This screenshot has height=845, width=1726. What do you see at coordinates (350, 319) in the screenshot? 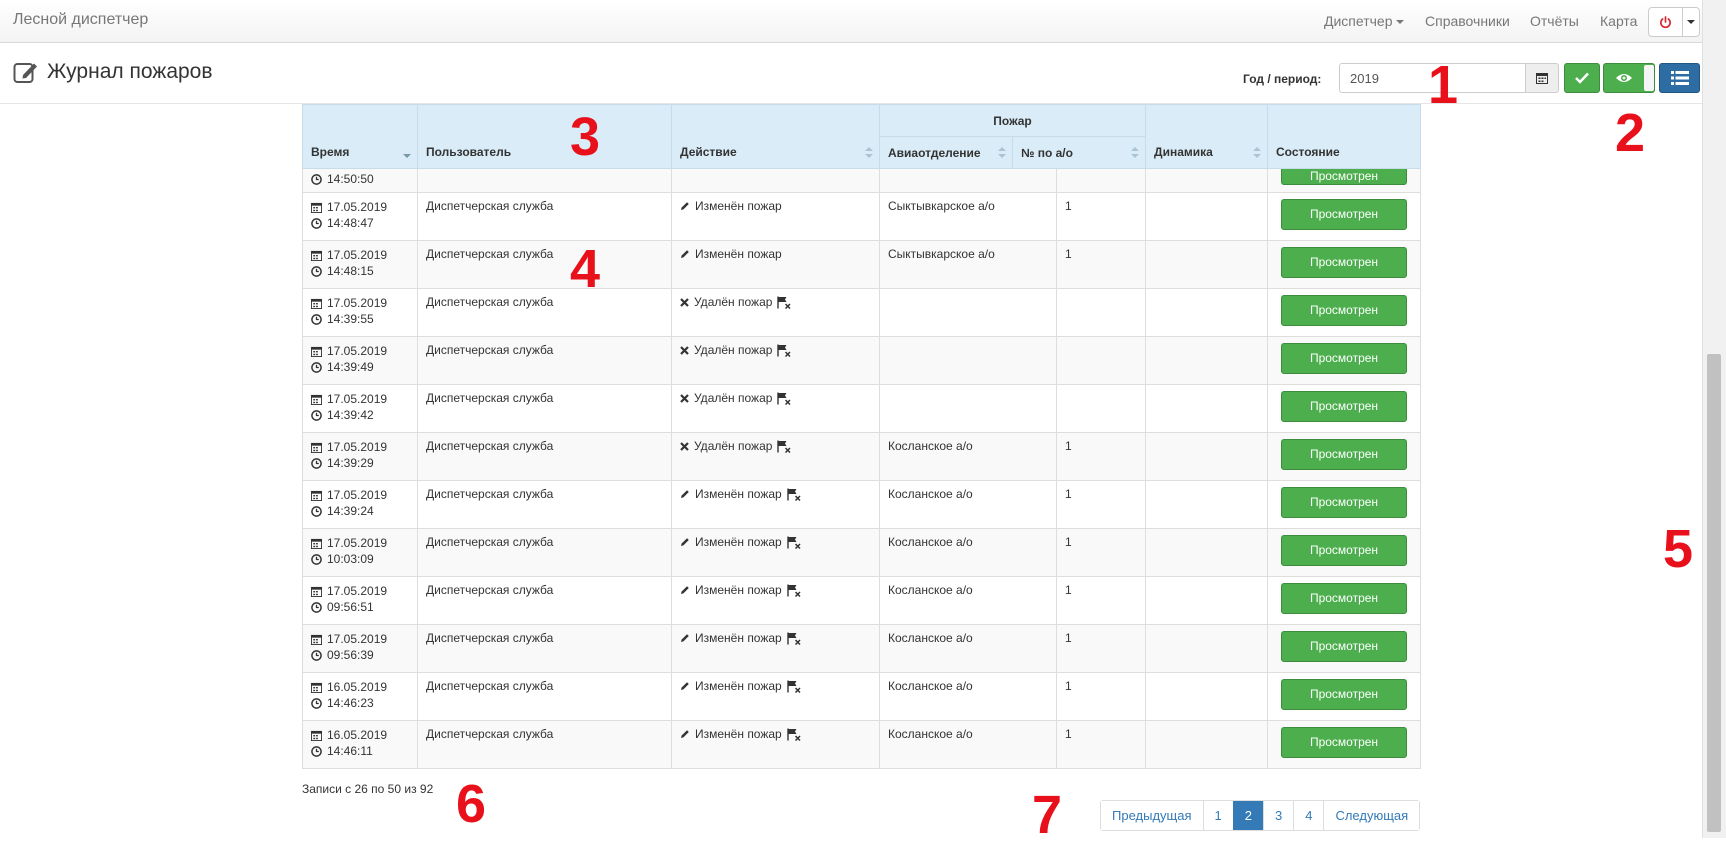
I see `time-value: 14:39:55` at bounding box center [350, 319].